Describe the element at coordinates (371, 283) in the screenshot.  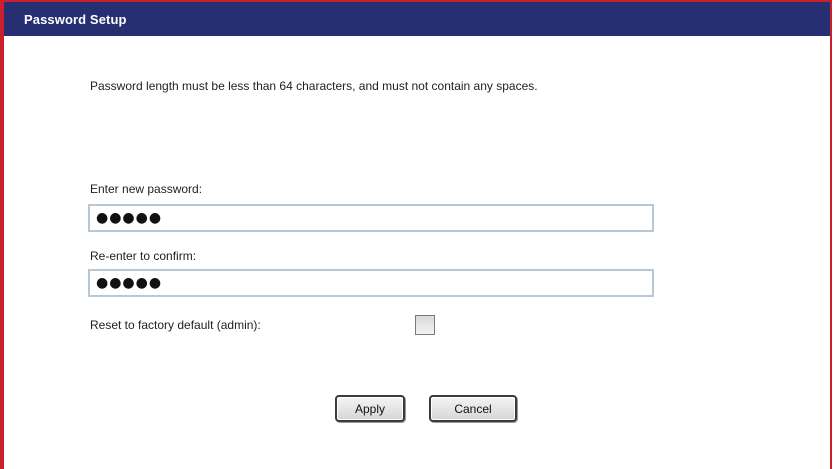
I see `confirm-password-field: ●●●●●` at that location.